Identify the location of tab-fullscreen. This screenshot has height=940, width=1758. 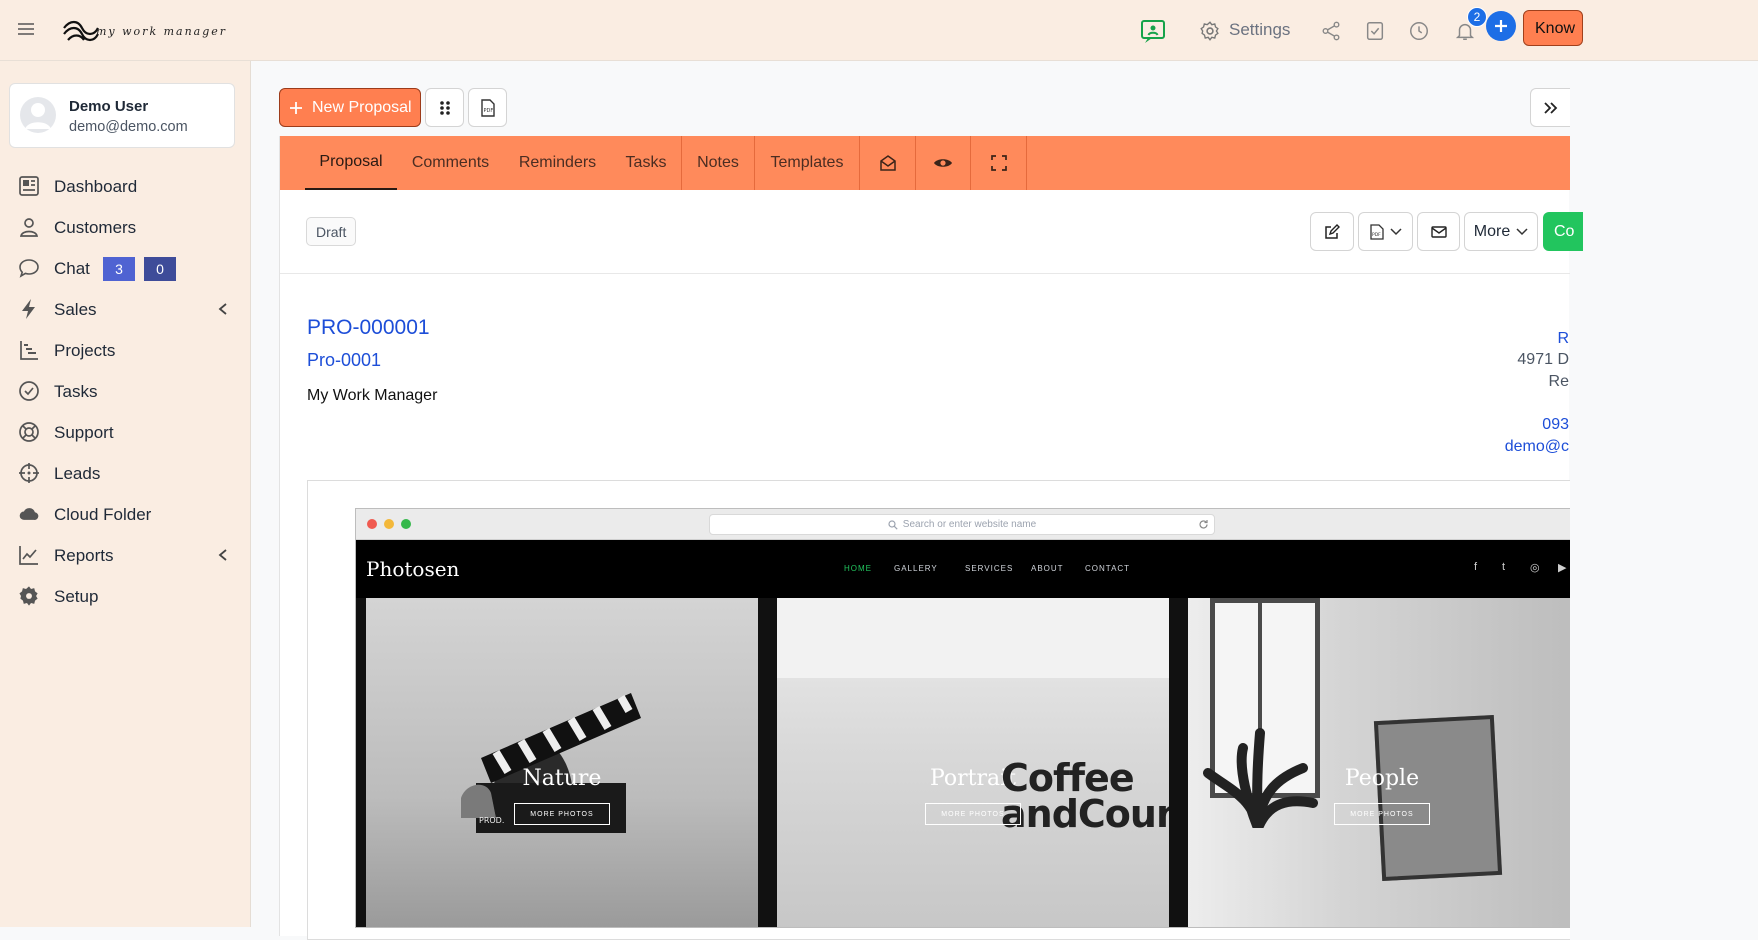
(998, 163).